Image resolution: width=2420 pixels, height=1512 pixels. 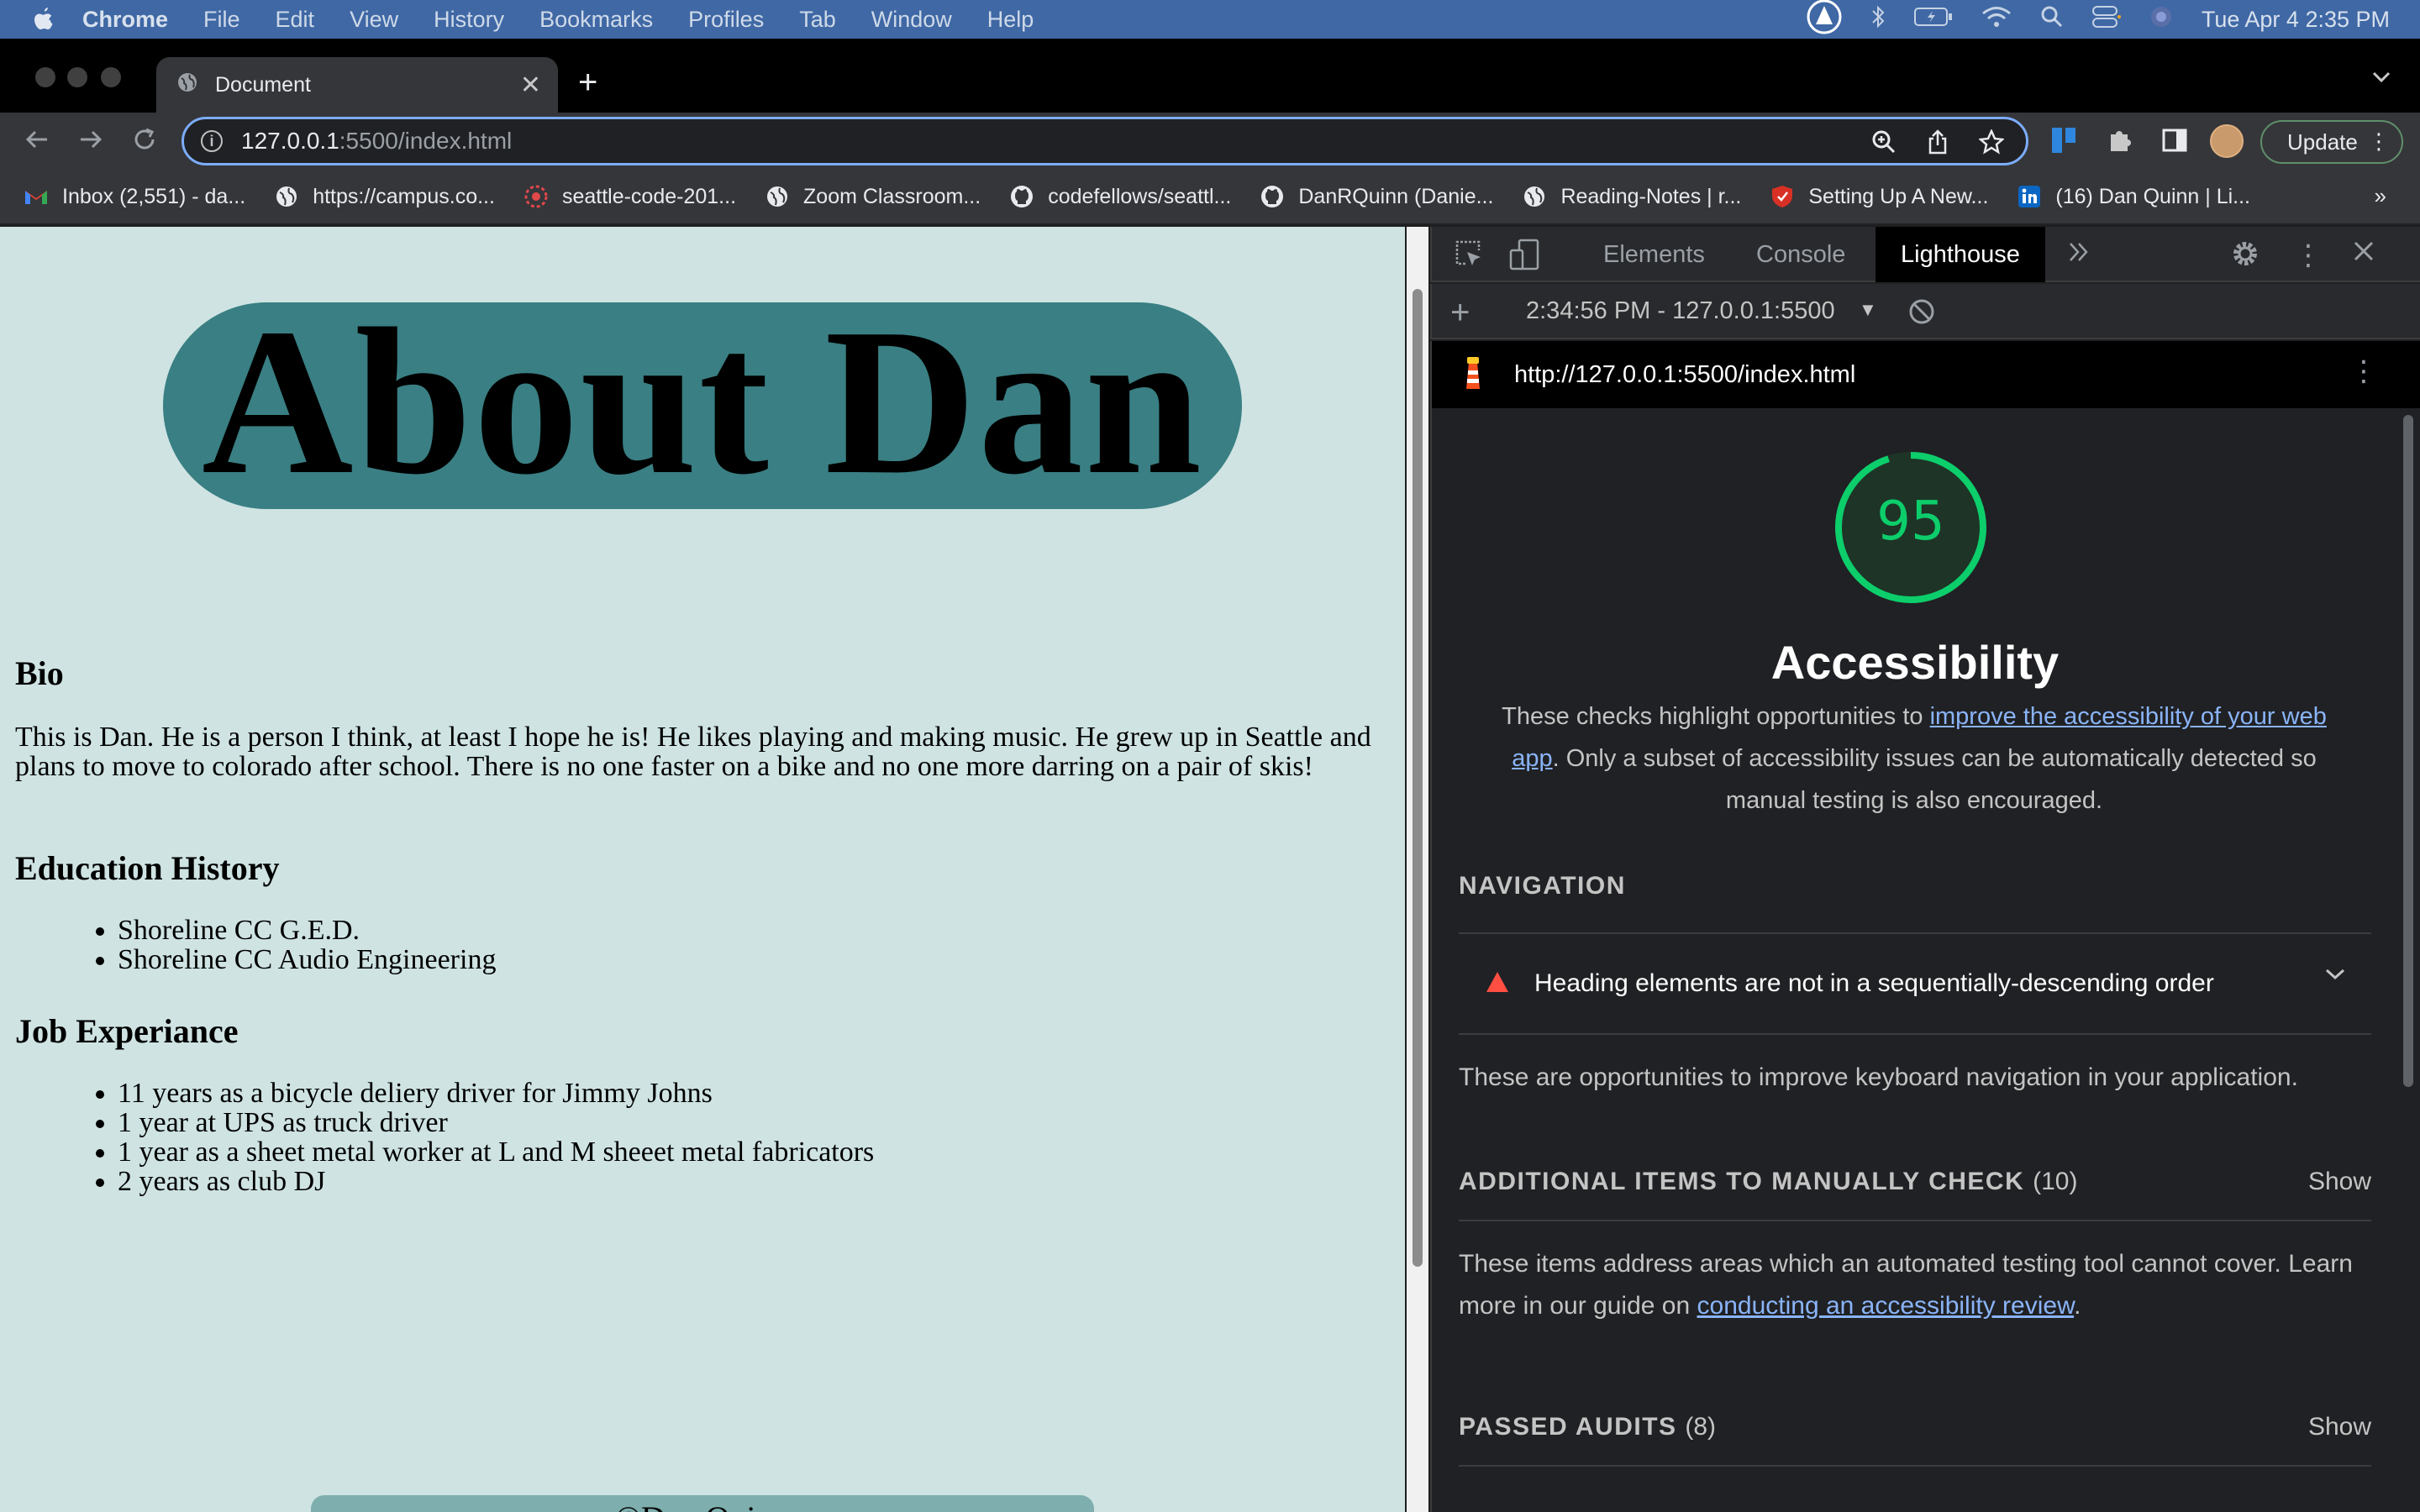 I want to click on tab-close-icon: ✕, so click(x=530, y=85).